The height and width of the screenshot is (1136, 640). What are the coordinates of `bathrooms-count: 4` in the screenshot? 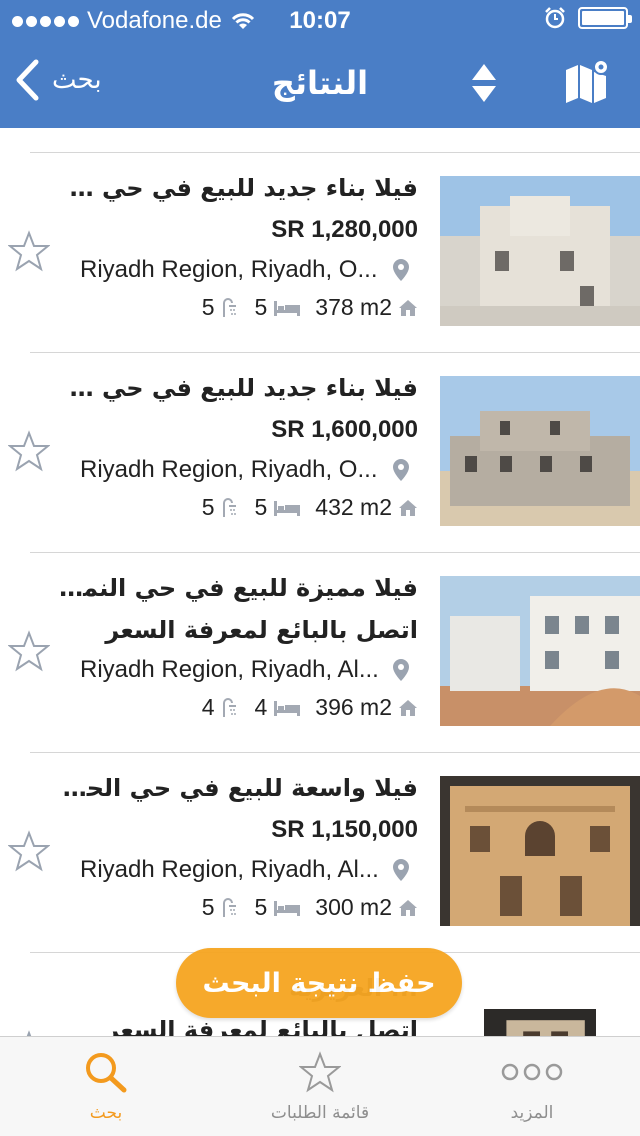 It's located at (208, 707).